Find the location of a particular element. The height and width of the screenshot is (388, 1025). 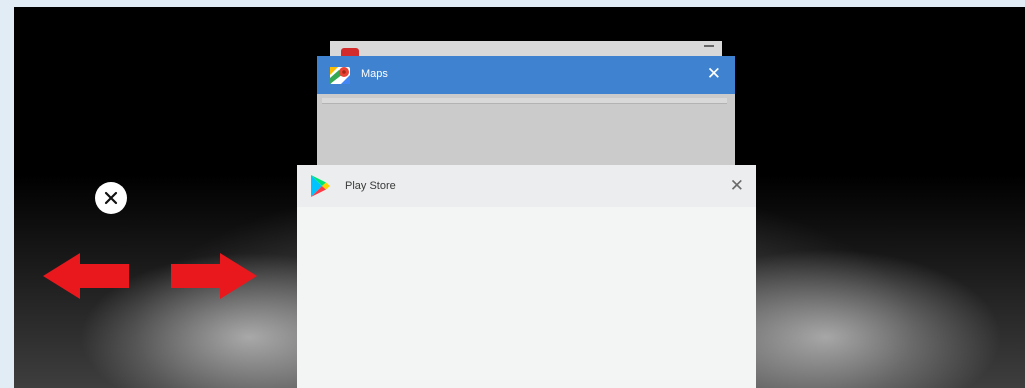

close-circle-icon is located at coordinates (111, 198).